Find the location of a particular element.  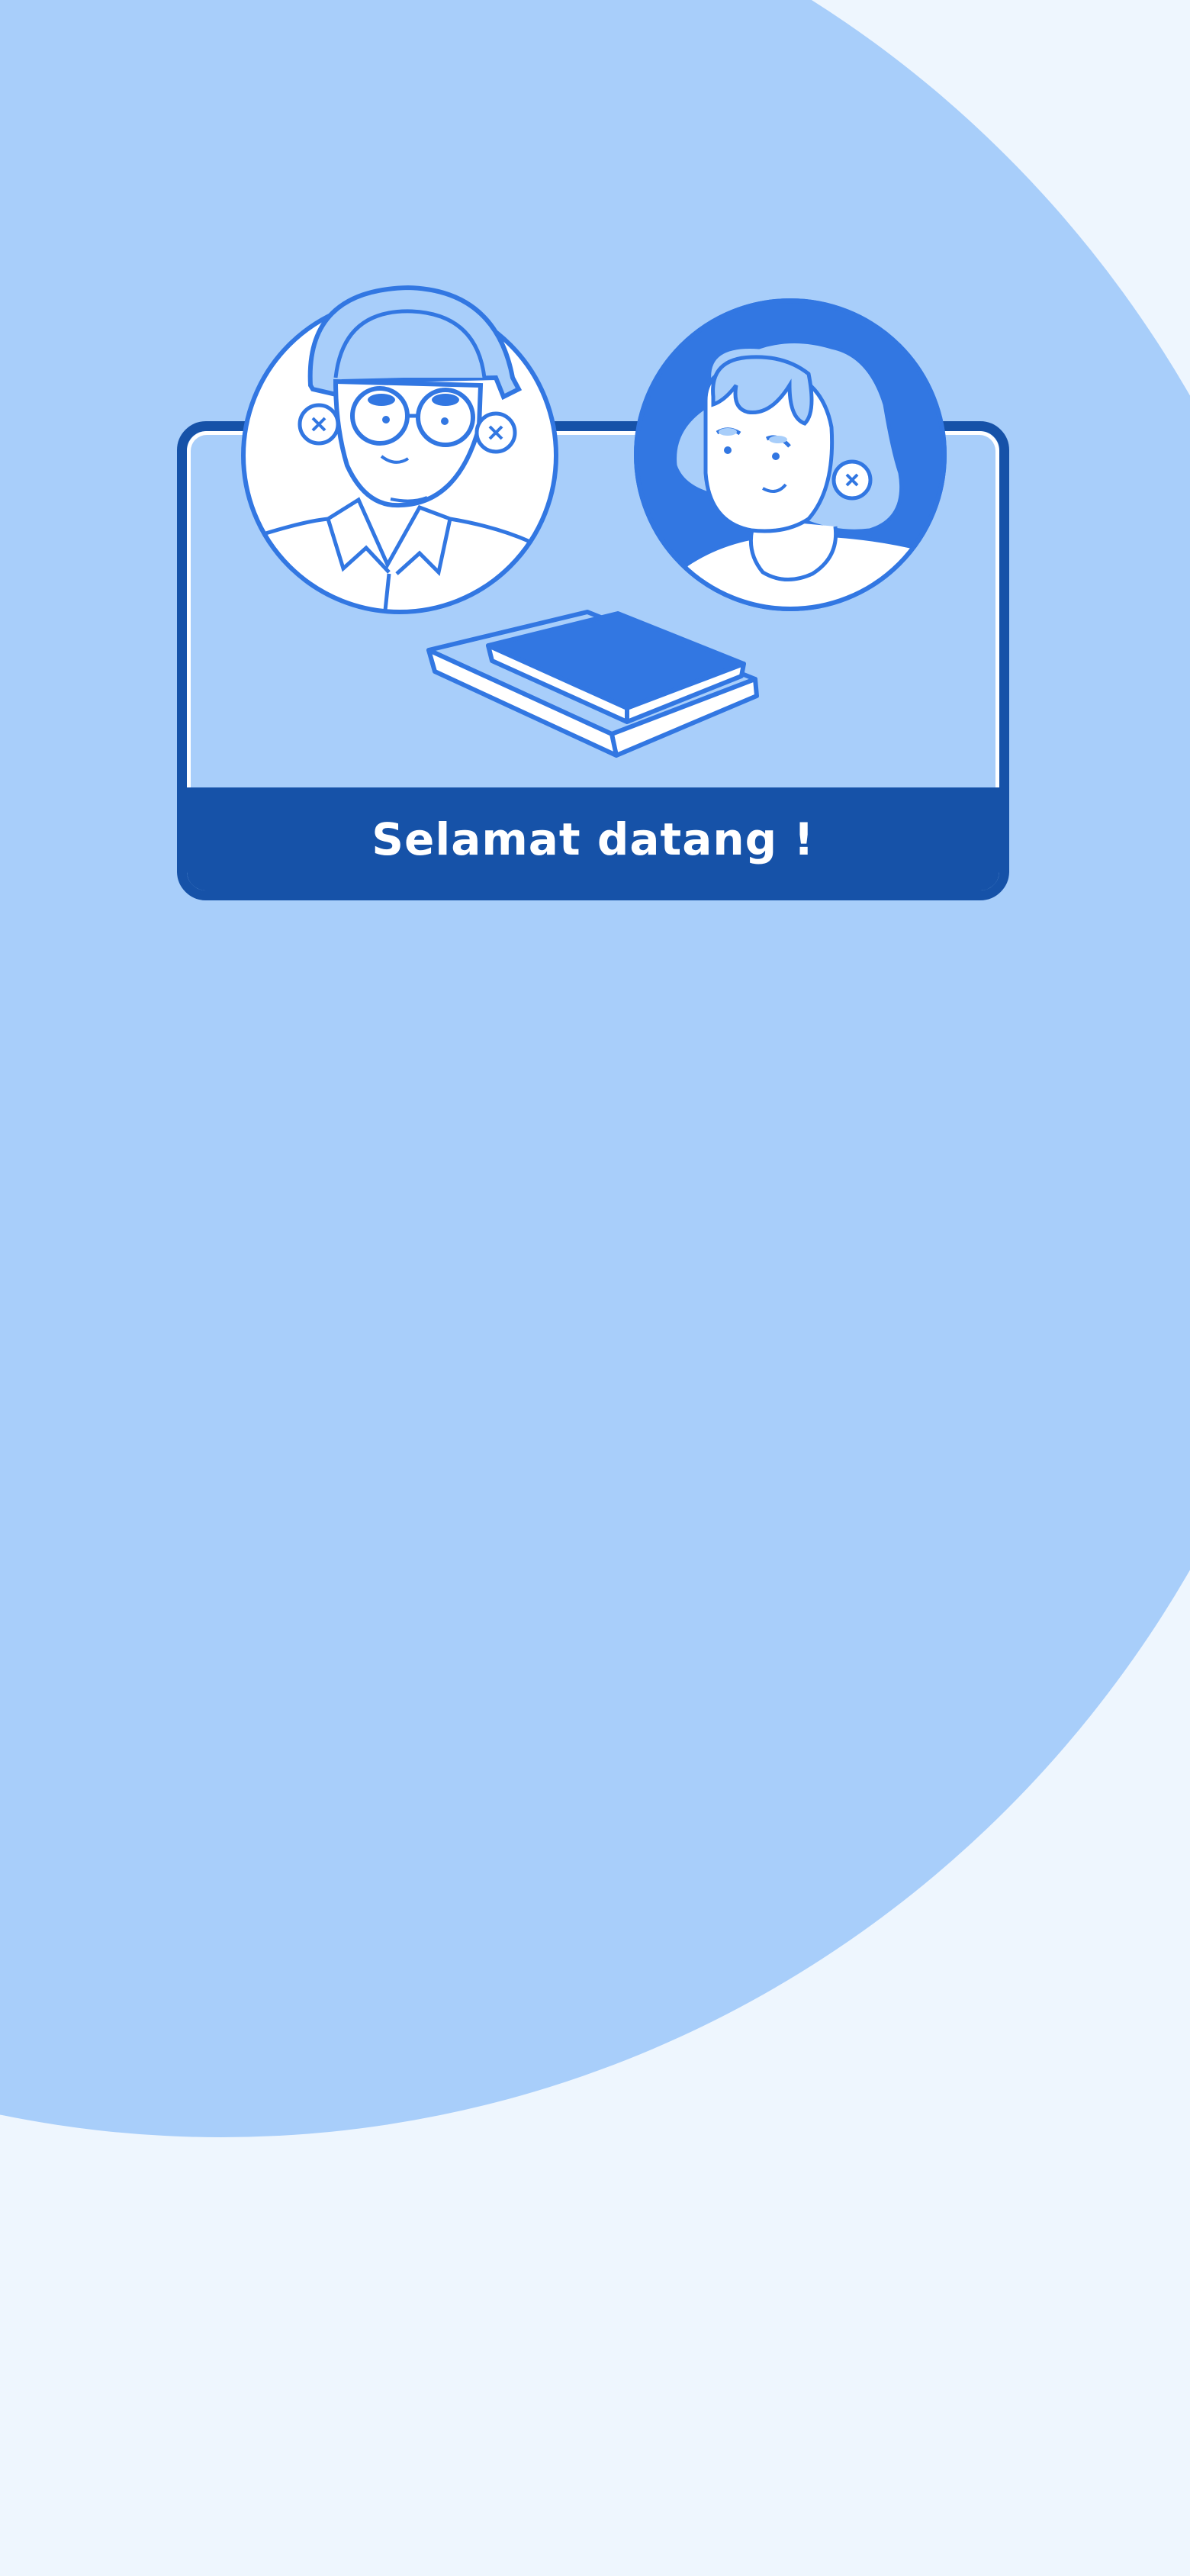

student-boy-avatar-icon is located at coordinates (399, 449).